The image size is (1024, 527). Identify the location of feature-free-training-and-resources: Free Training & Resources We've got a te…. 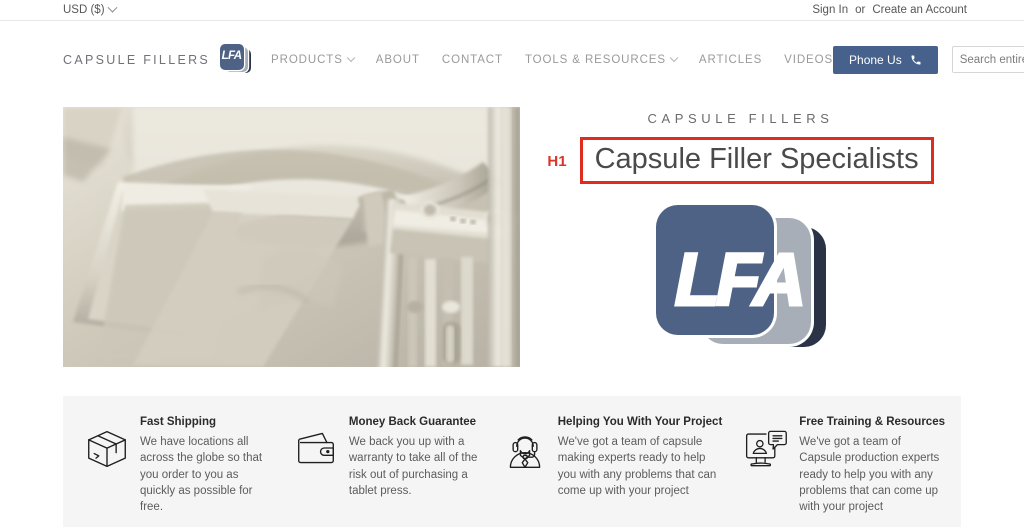
(841, 465).